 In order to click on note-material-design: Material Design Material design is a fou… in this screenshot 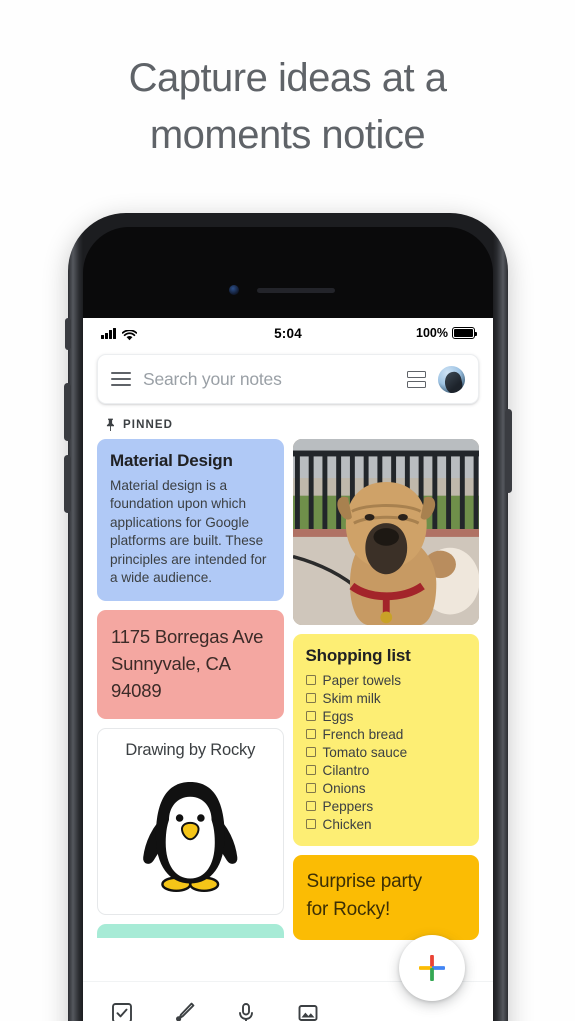, I will do `click(190, 520)`.